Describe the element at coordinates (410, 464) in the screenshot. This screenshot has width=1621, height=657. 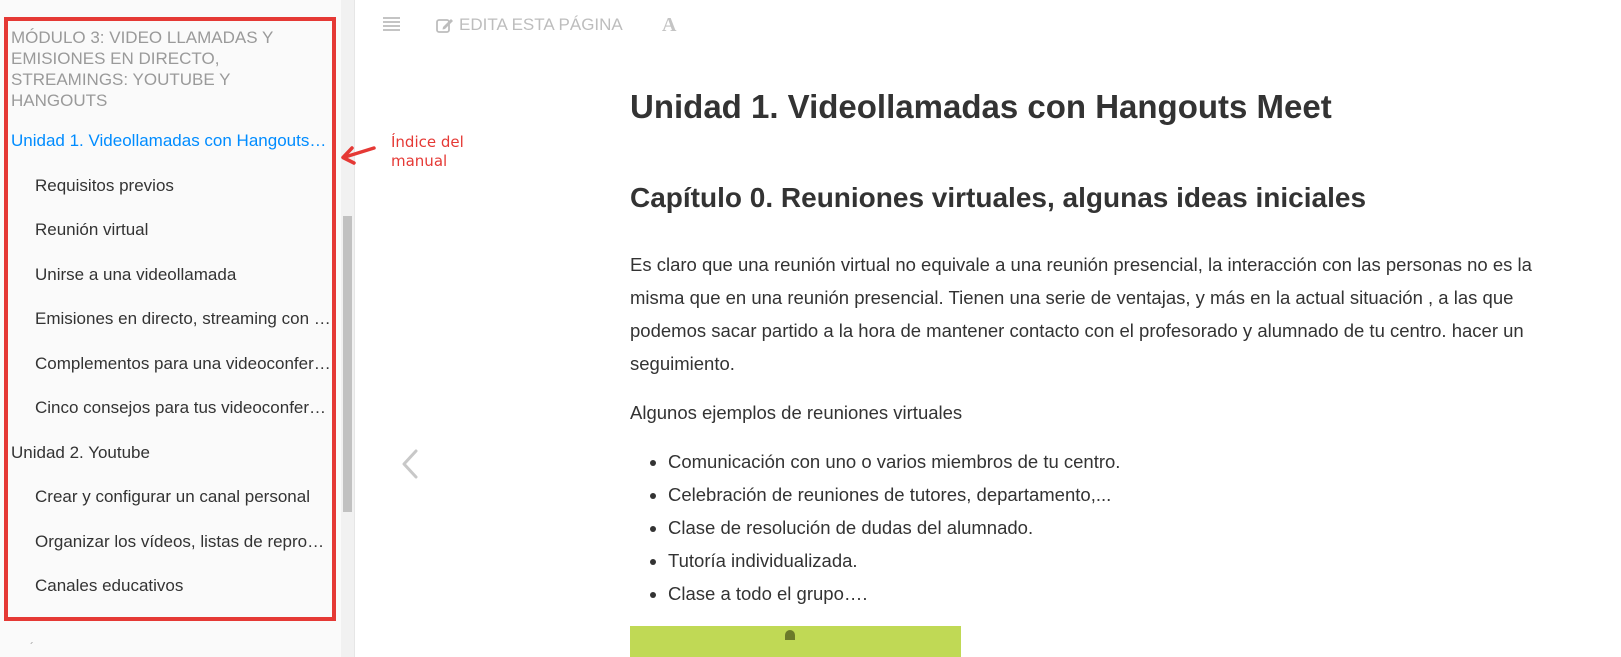
I see `chevron-left-icon` at that location.